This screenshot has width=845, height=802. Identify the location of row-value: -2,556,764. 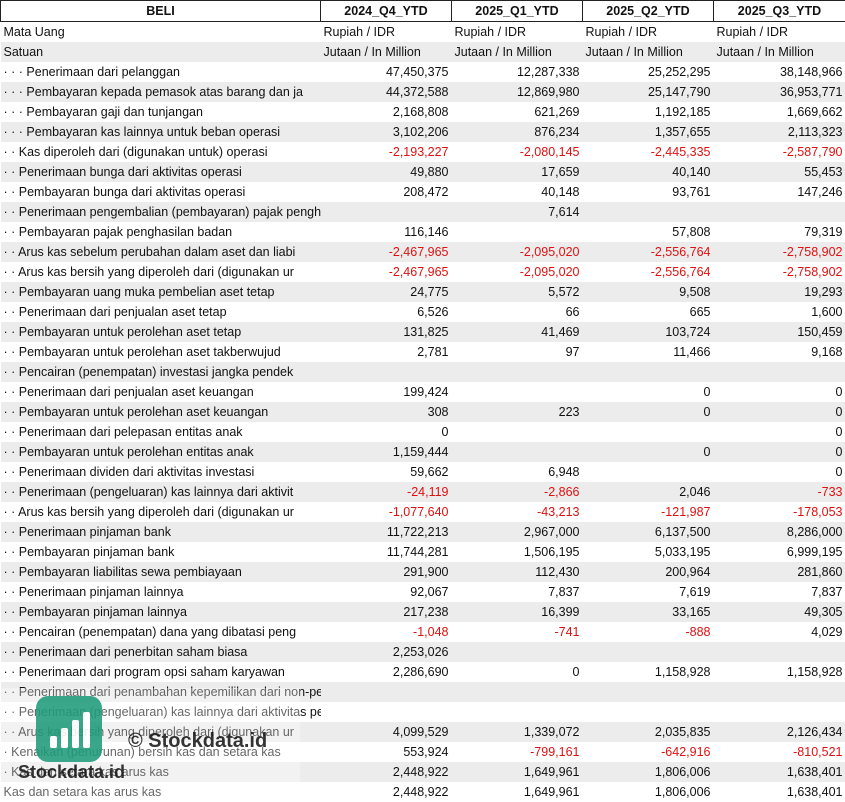
(648, 252).